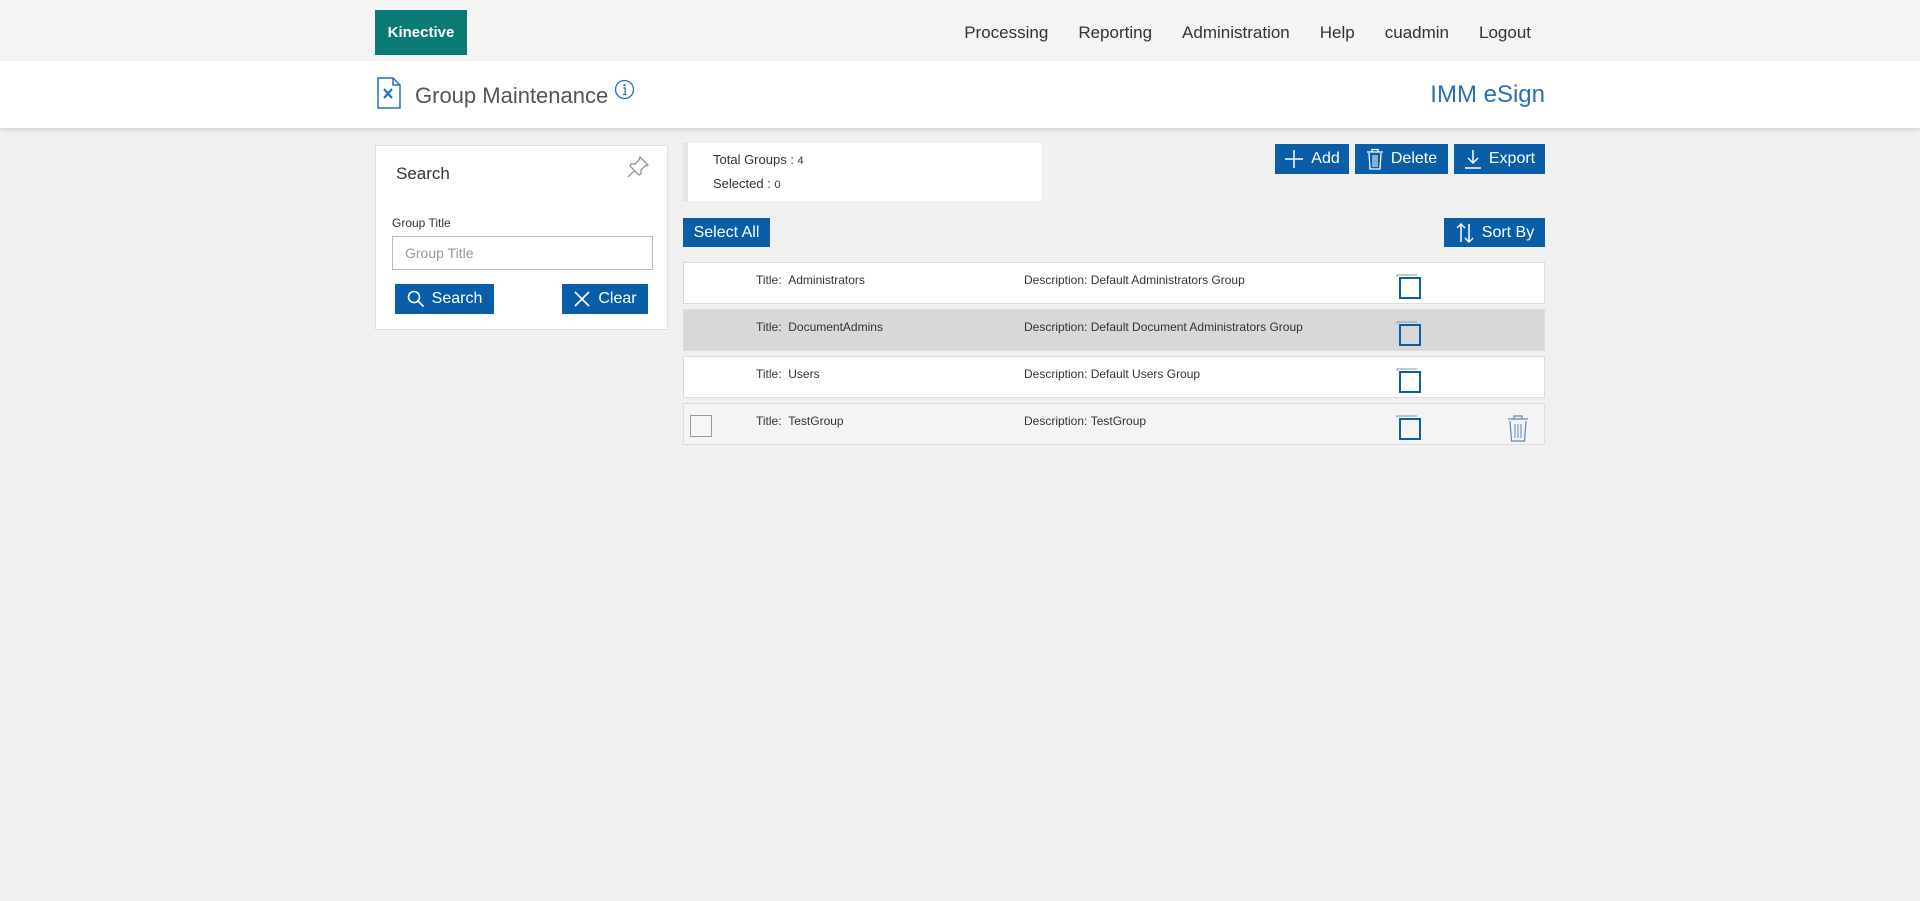 The height and width of the screenshot is (901, 1920). I want to click on app-name: IMM eSign, so click(1487, 94).